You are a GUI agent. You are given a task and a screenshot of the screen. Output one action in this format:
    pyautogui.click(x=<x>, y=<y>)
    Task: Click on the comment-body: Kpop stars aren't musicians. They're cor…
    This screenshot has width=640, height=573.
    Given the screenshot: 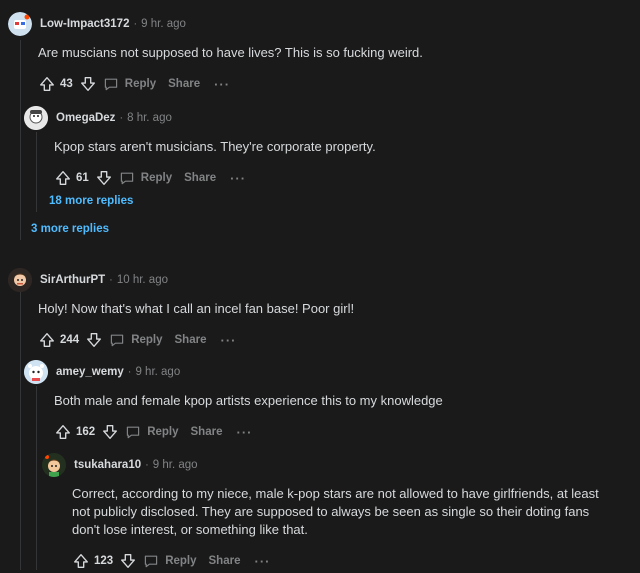 What is the action you would take?
    pyautogui.click(x=215, y=146)
    